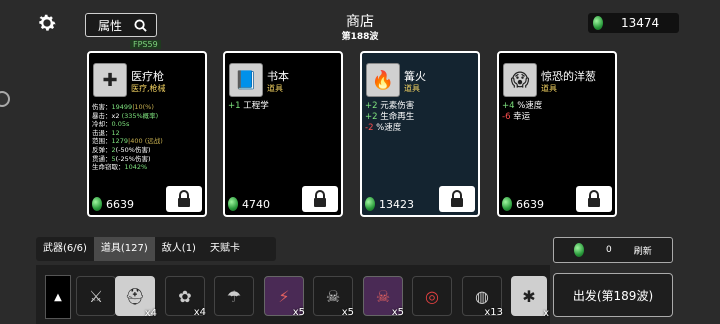 The width and height of the screenshot is (720, 324). Describe the element at coordinates (568, 76) in the screenshot. I see `card-name: 惊恐的洋葱` at that location.